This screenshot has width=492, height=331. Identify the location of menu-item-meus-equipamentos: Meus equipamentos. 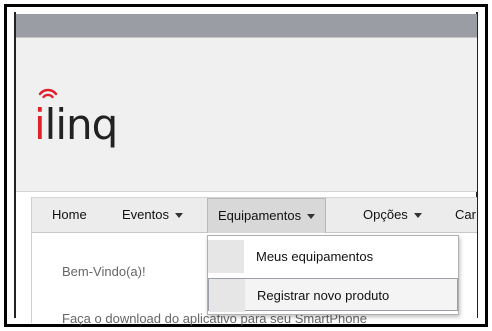
(333, 256).